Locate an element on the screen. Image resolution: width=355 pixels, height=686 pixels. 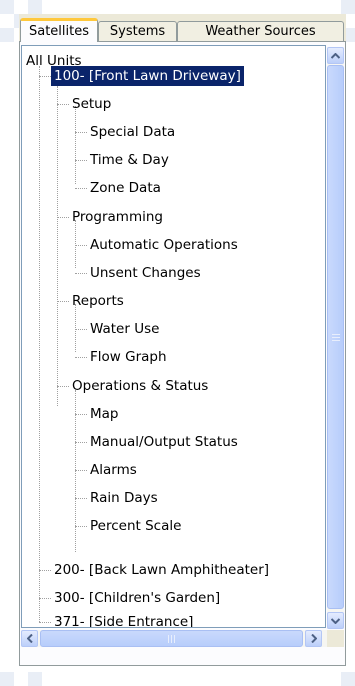
tree-node-automatic-operations: Automatic Operations is located at coordinates (164, 245).